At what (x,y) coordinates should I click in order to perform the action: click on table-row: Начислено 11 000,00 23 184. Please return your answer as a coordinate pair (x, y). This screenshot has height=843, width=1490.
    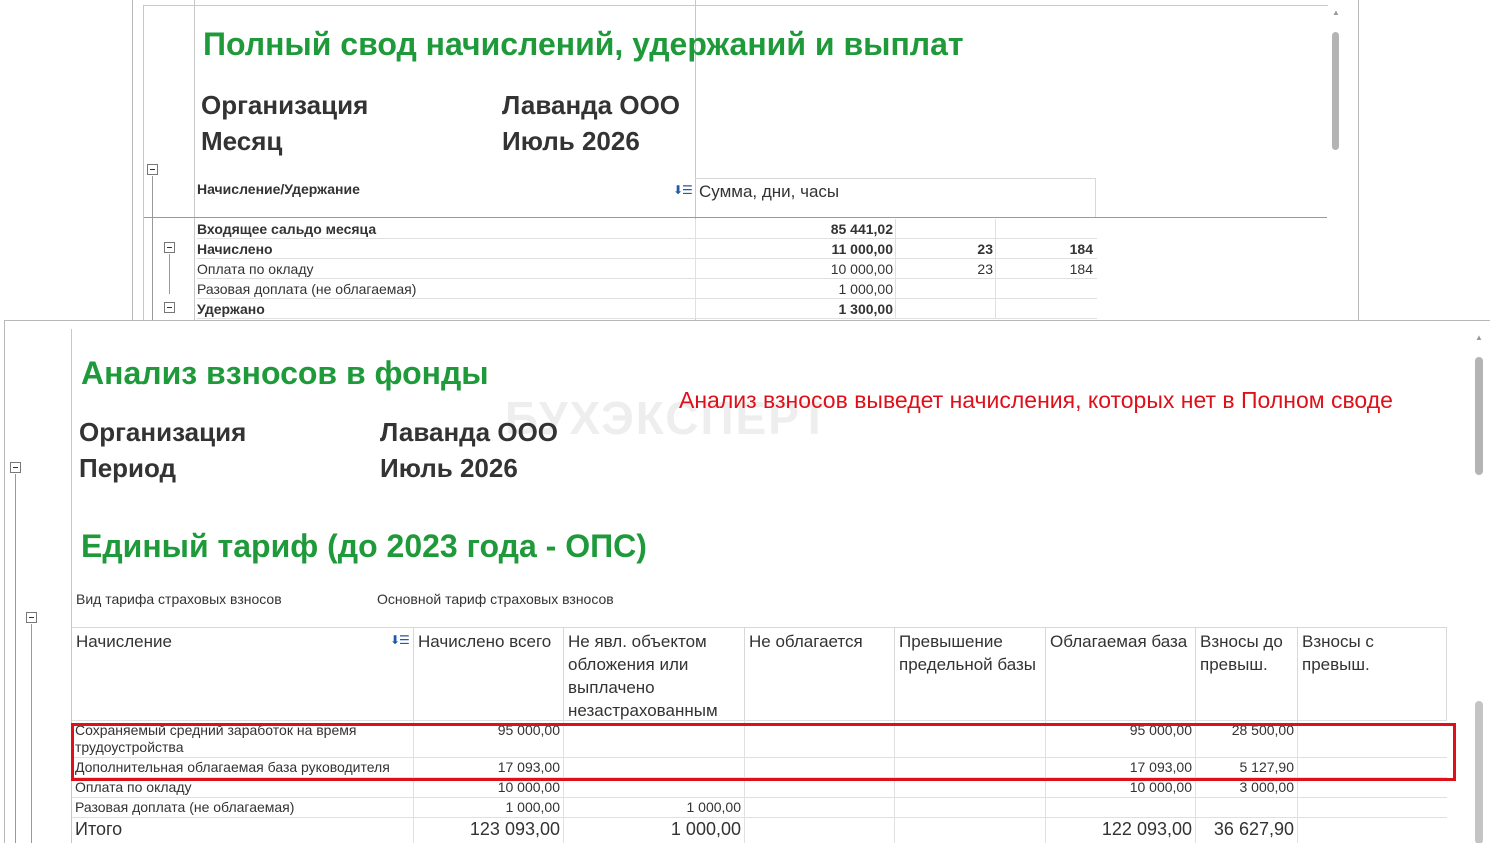
    Looking at the image, I should click on (647, 249).